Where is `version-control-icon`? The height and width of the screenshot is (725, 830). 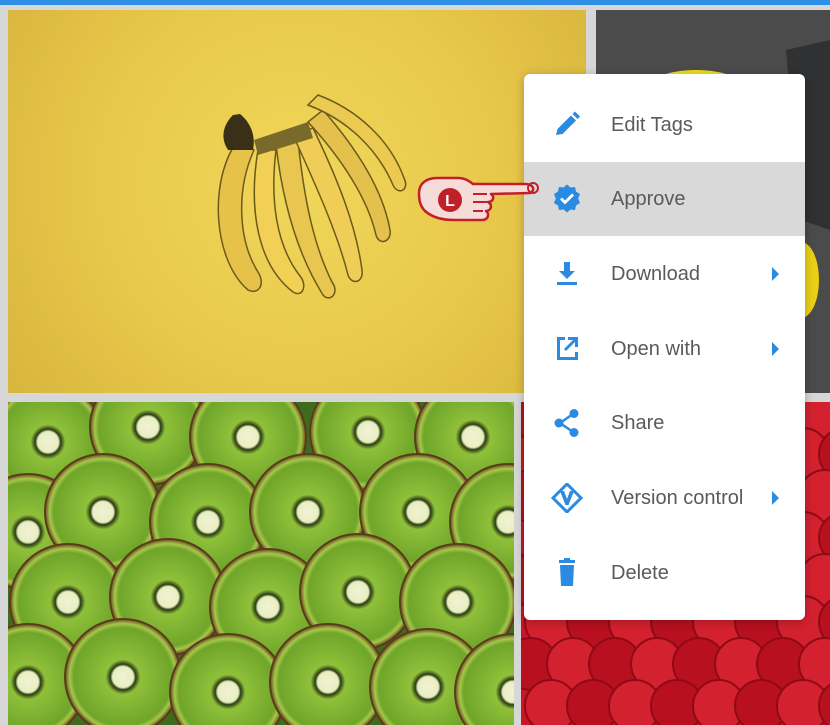
version-control-icon is located at coordinates (567, 498).